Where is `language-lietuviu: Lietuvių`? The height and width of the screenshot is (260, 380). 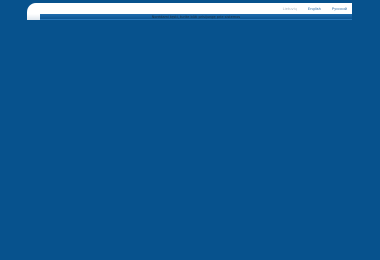
language-lietuviu: Lietuvių is located at coordinates (289, 9).